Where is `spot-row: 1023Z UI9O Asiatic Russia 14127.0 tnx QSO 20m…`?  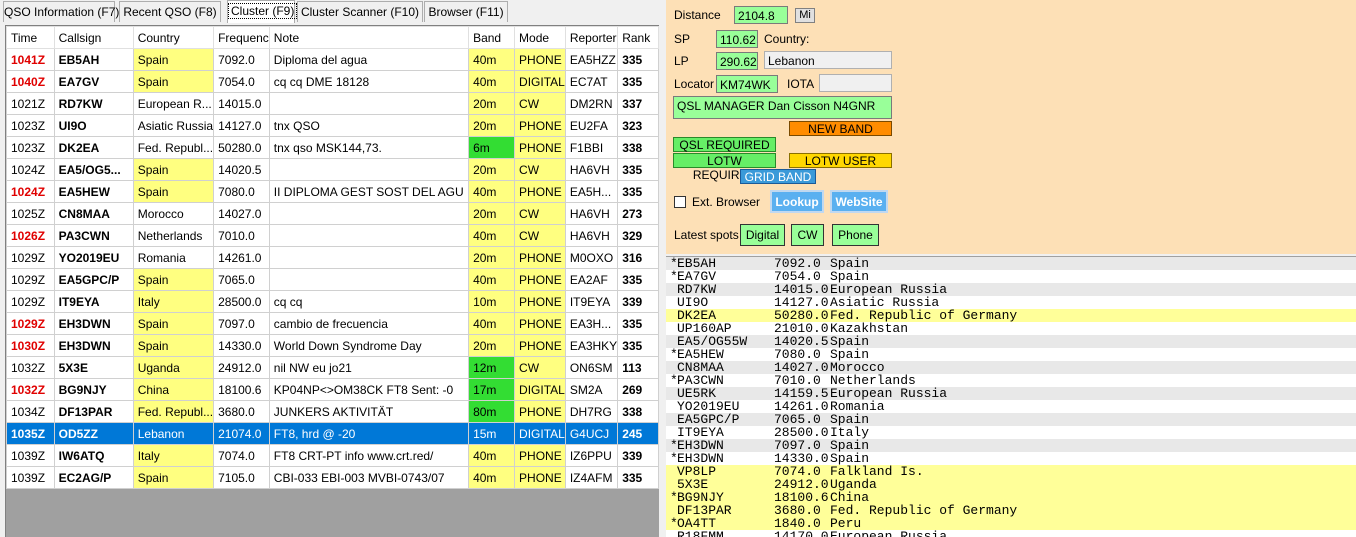 spot-row: 1023Z UI9O Asiatic Russia 14127.0 tnx QSO 20m… is located at coordinates (332, 125).